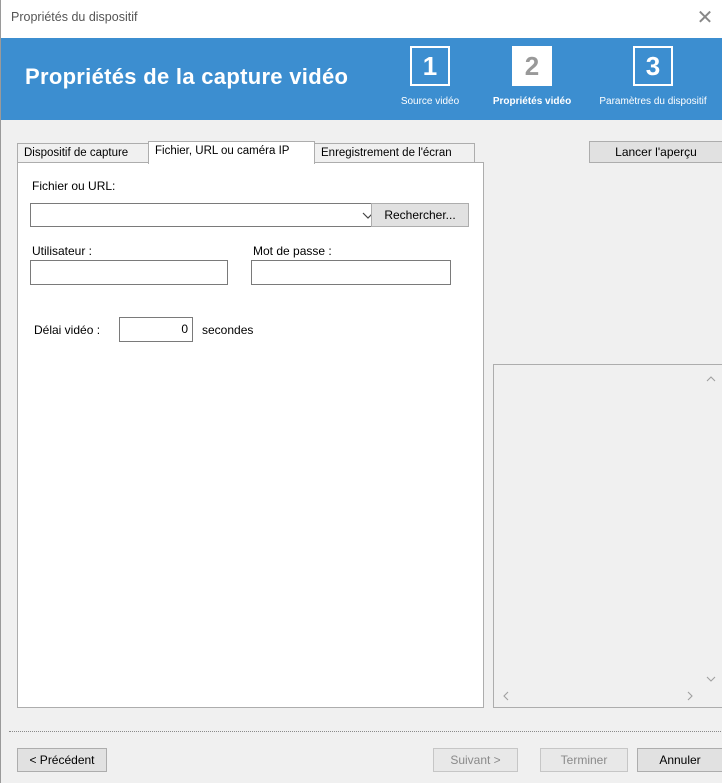 The image size is (722, 783). Describe the element at coordinates (74, 17) in the screenshot. I see `window-title: Propriétés du dispositif` at that location.